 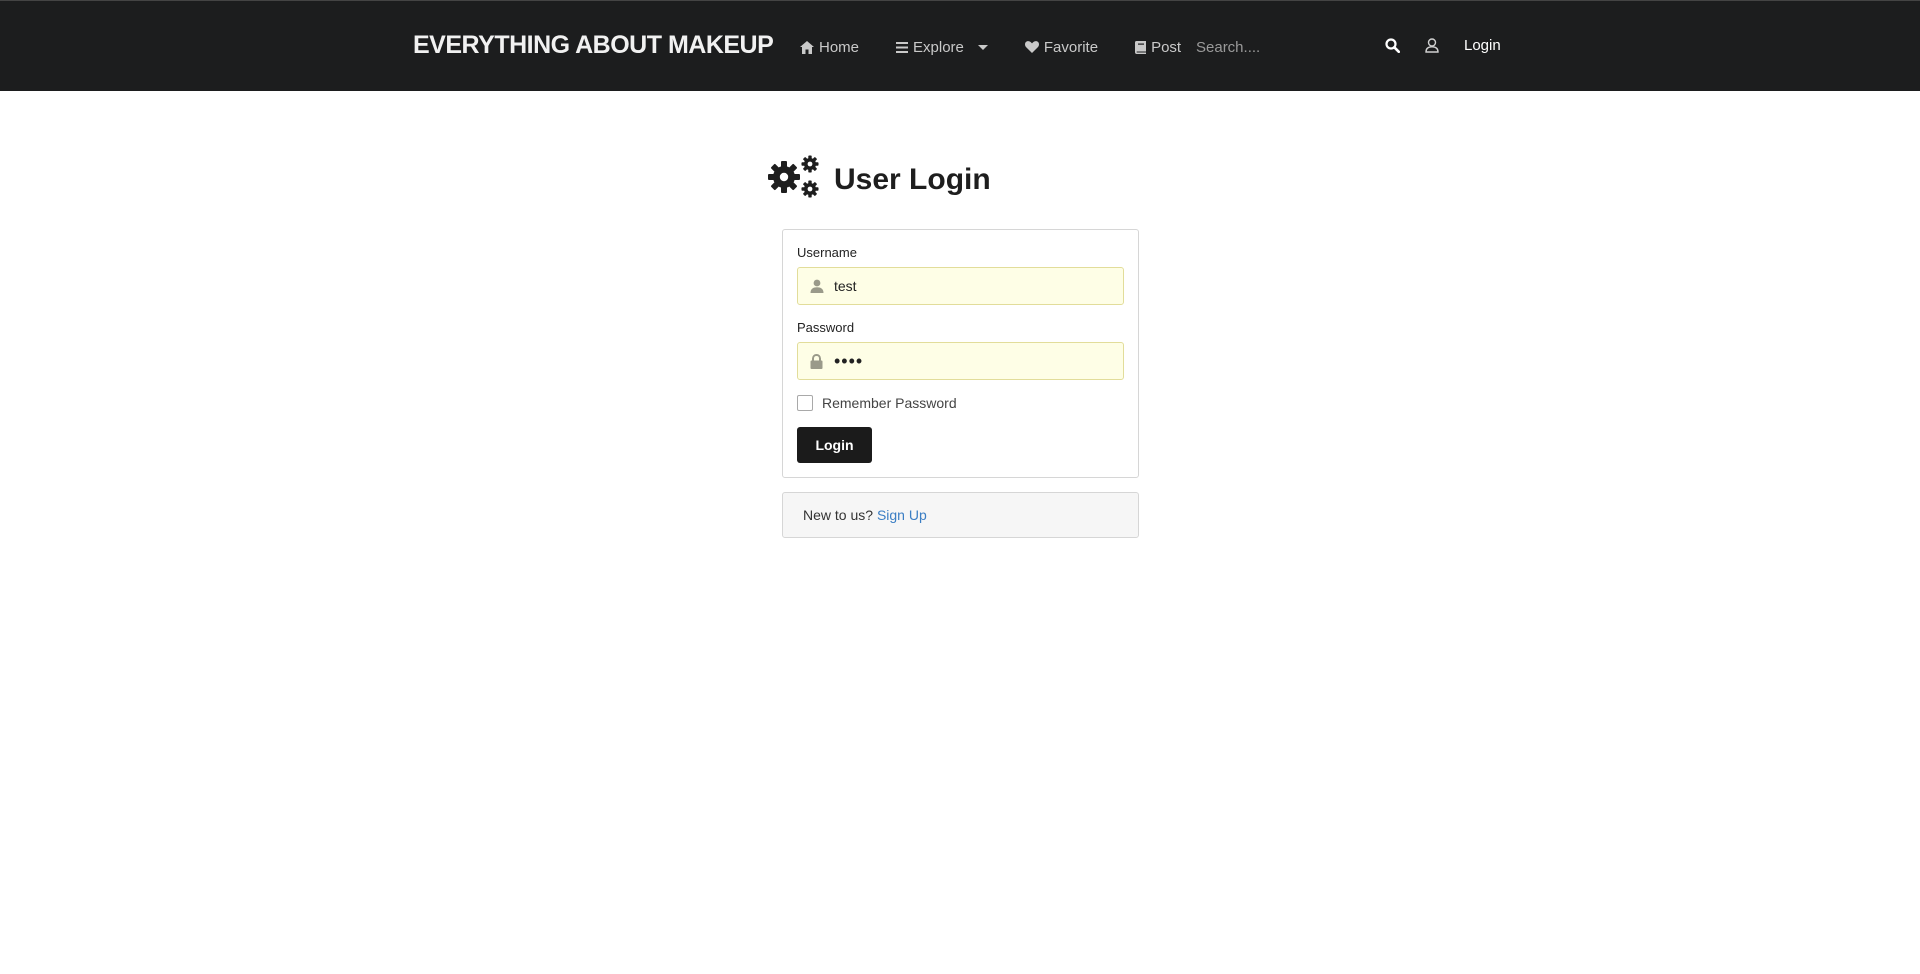 I want to click on signup-prompt: New to us?, so click(x=838, y=515).